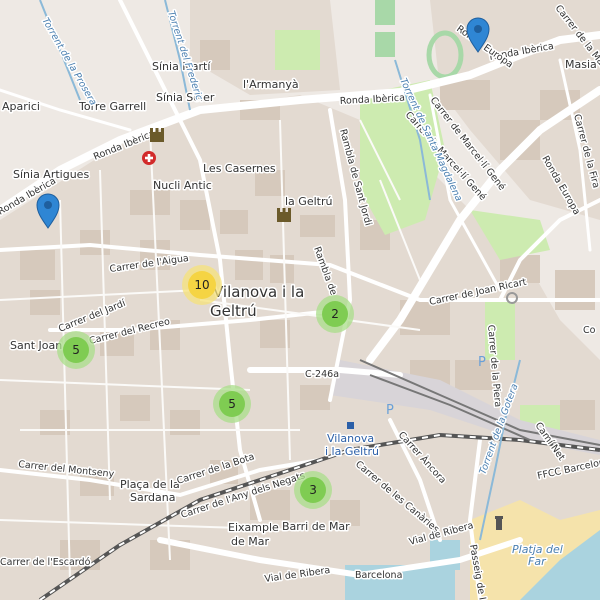 This screenshot has width=600, height=600. I want to click on street-escardo: Carrer de l'Escardó, so click(45, 562).